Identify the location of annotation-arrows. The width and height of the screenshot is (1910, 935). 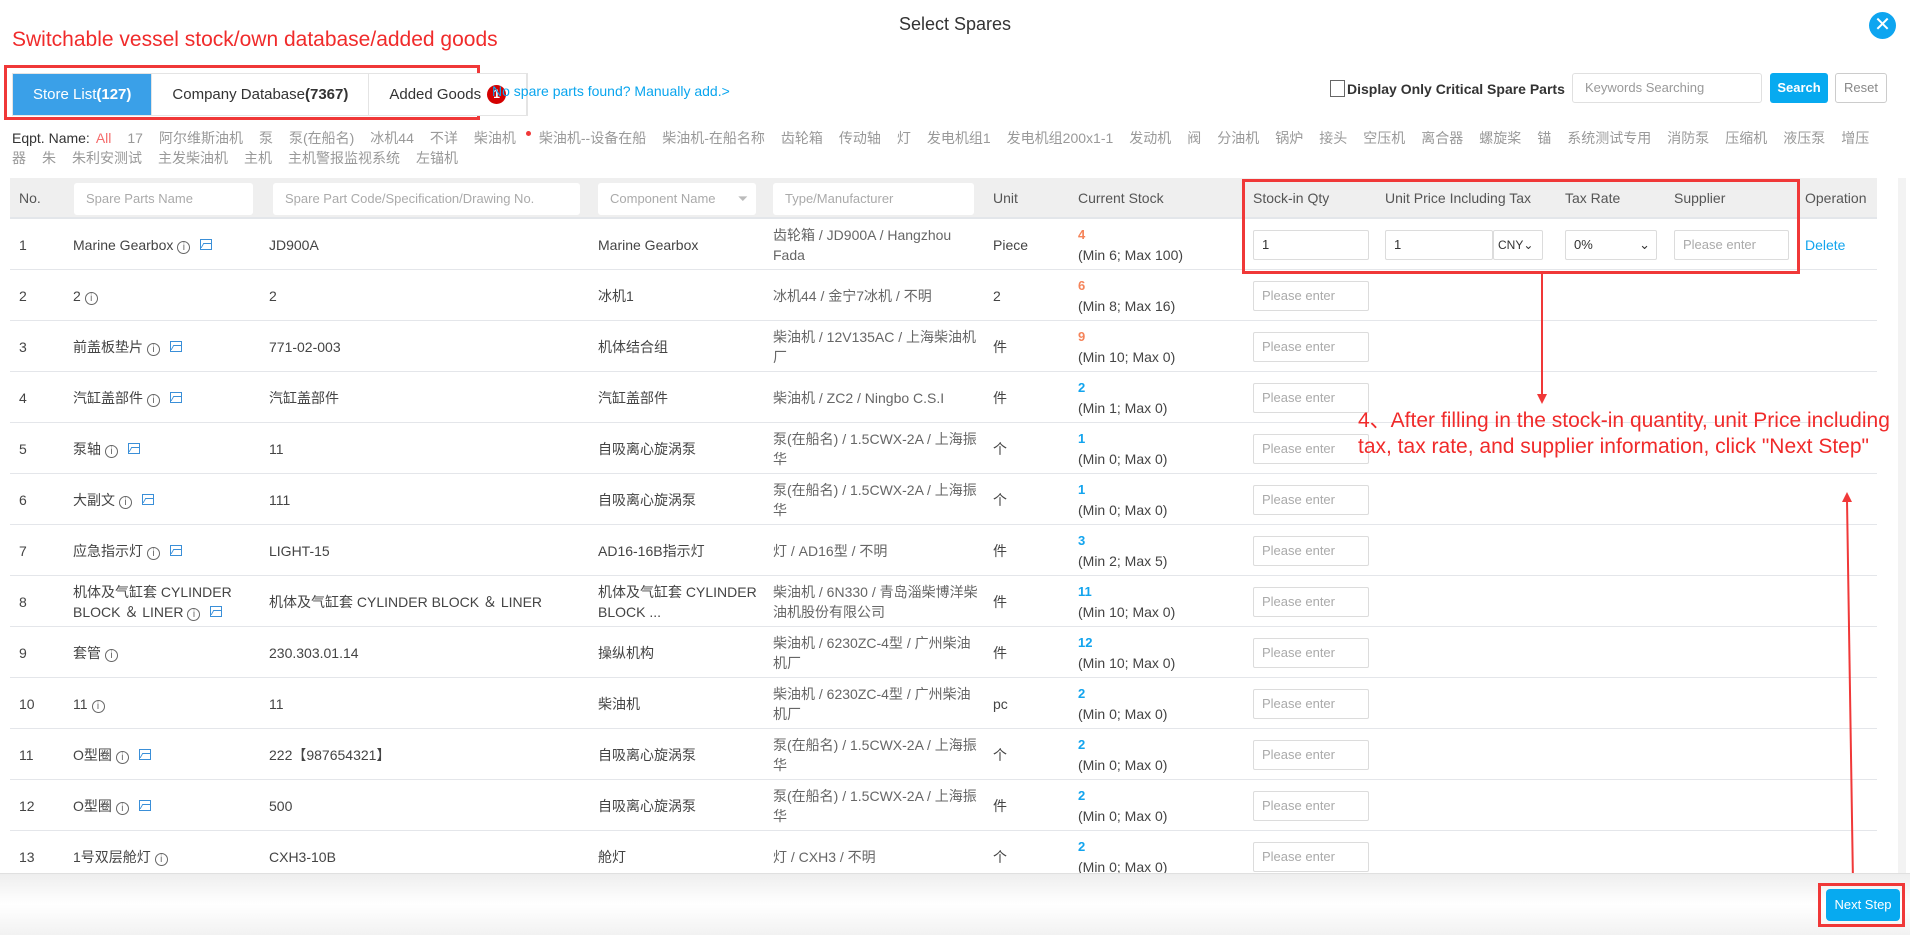
(1695, 579).